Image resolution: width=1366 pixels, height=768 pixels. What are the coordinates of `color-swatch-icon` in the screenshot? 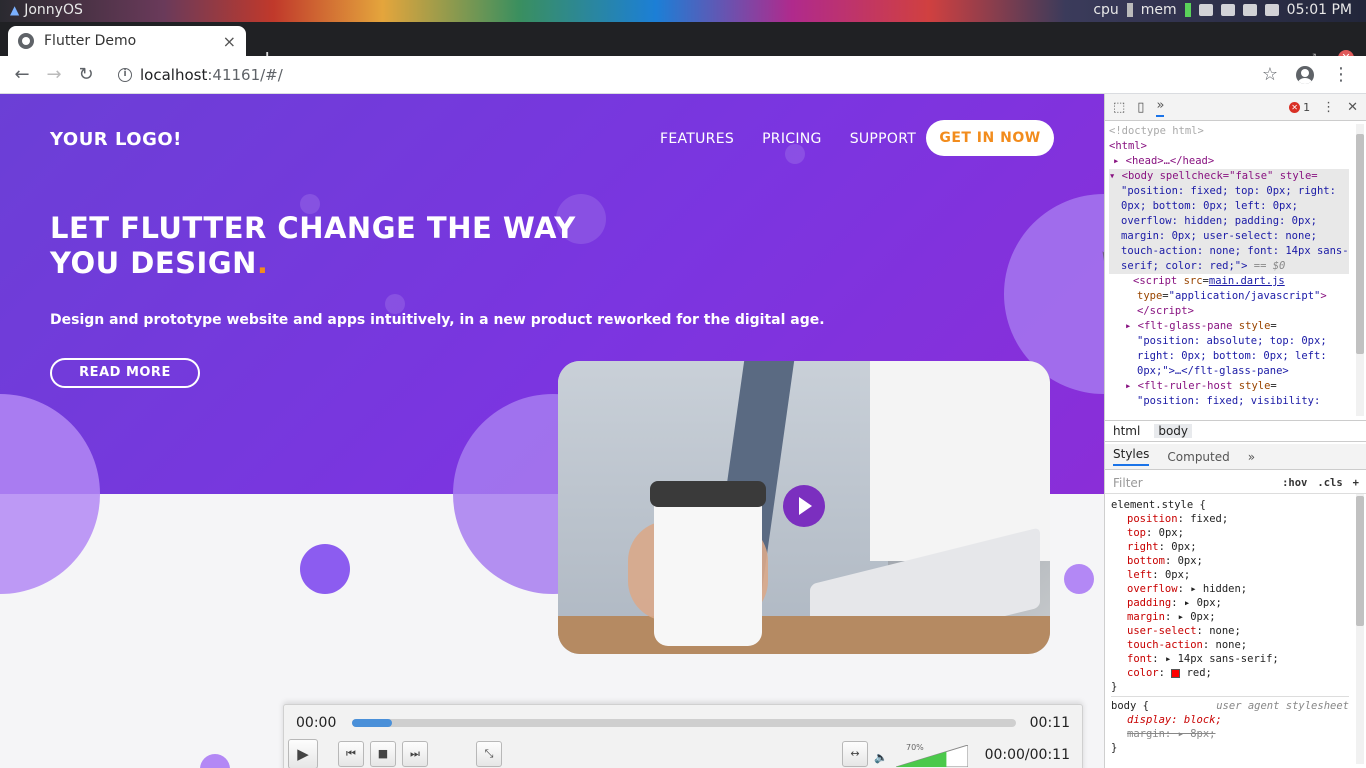 It's located at (1176, 673).